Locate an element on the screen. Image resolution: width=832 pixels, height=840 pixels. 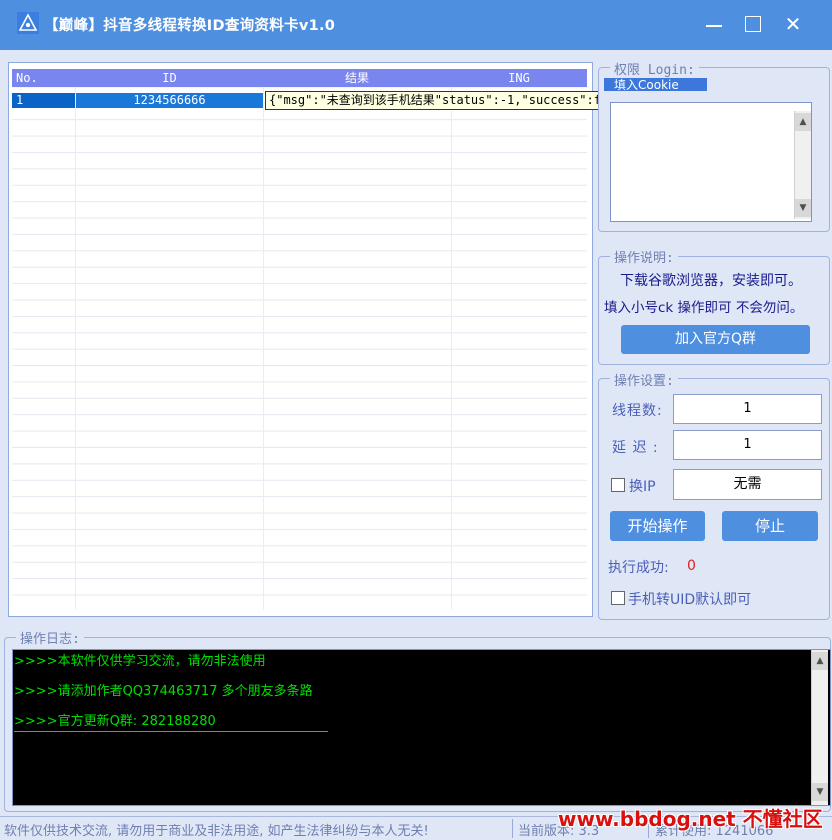
table-row-id: 1234566666 is located at coordinates (169, 100).